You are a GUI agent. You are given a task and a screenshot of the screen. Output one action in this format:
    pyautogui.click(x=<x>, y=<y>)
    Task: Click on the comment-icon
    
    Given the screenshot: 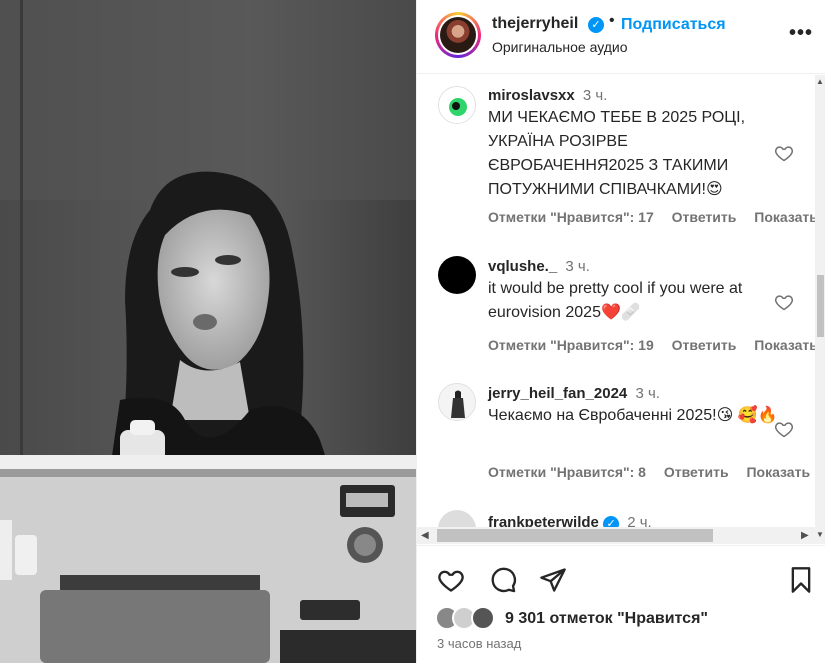 What is the action you would take?
    pyautogui.click(x=503, y=580)
    